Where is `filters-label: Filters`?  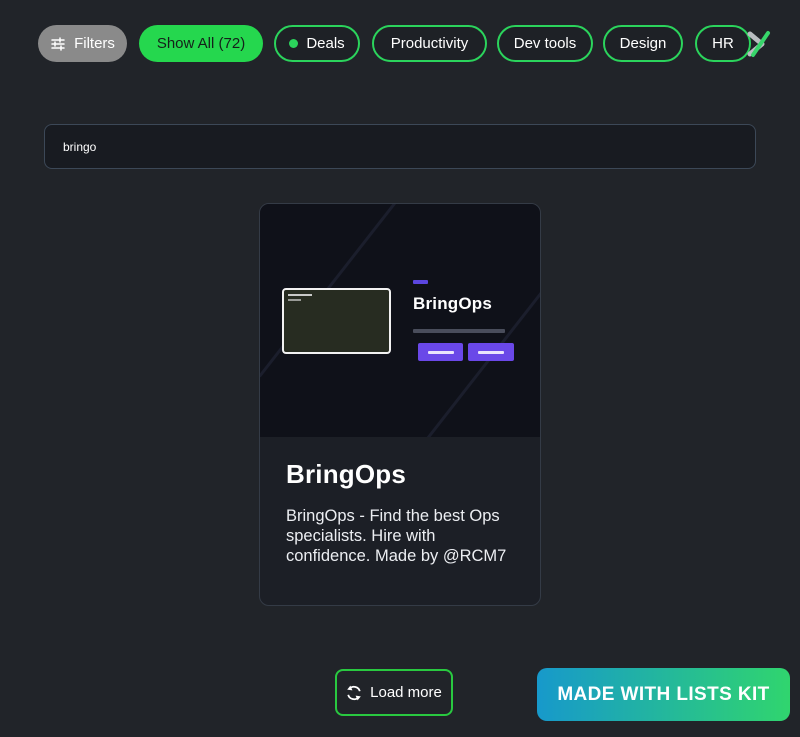 filters-label: Filters is located at coordinates (94, 43).